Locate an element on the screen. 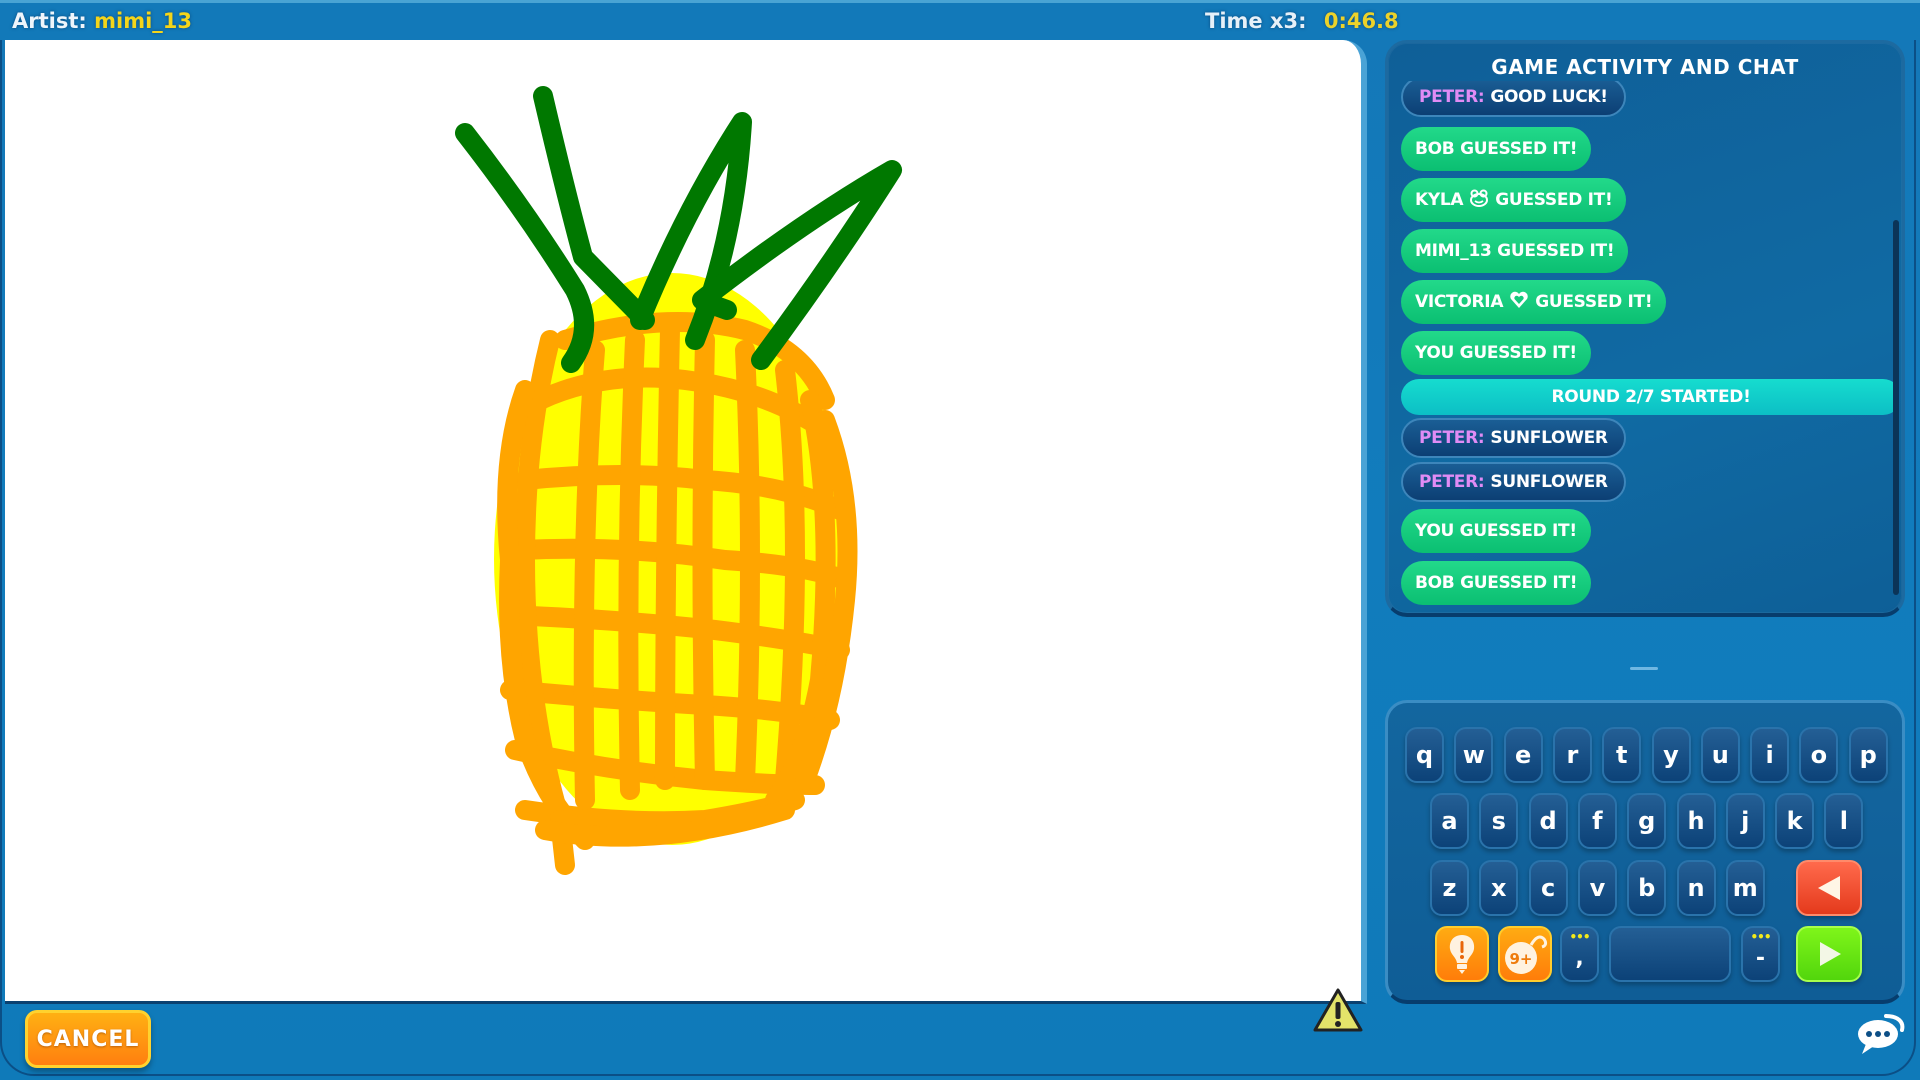  key-n: n is located at coordinates (1696, 888).